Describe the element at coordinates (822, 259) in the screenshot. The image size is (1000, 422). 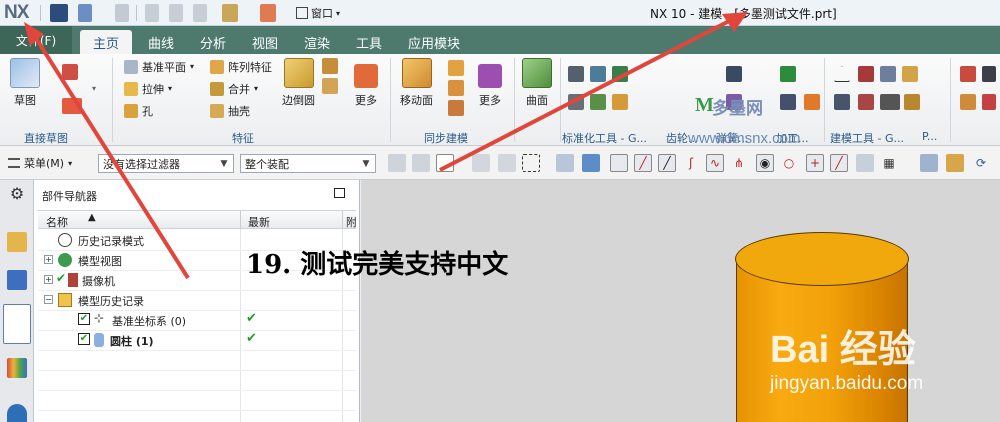
I see `cylinder-top-face` at that location.